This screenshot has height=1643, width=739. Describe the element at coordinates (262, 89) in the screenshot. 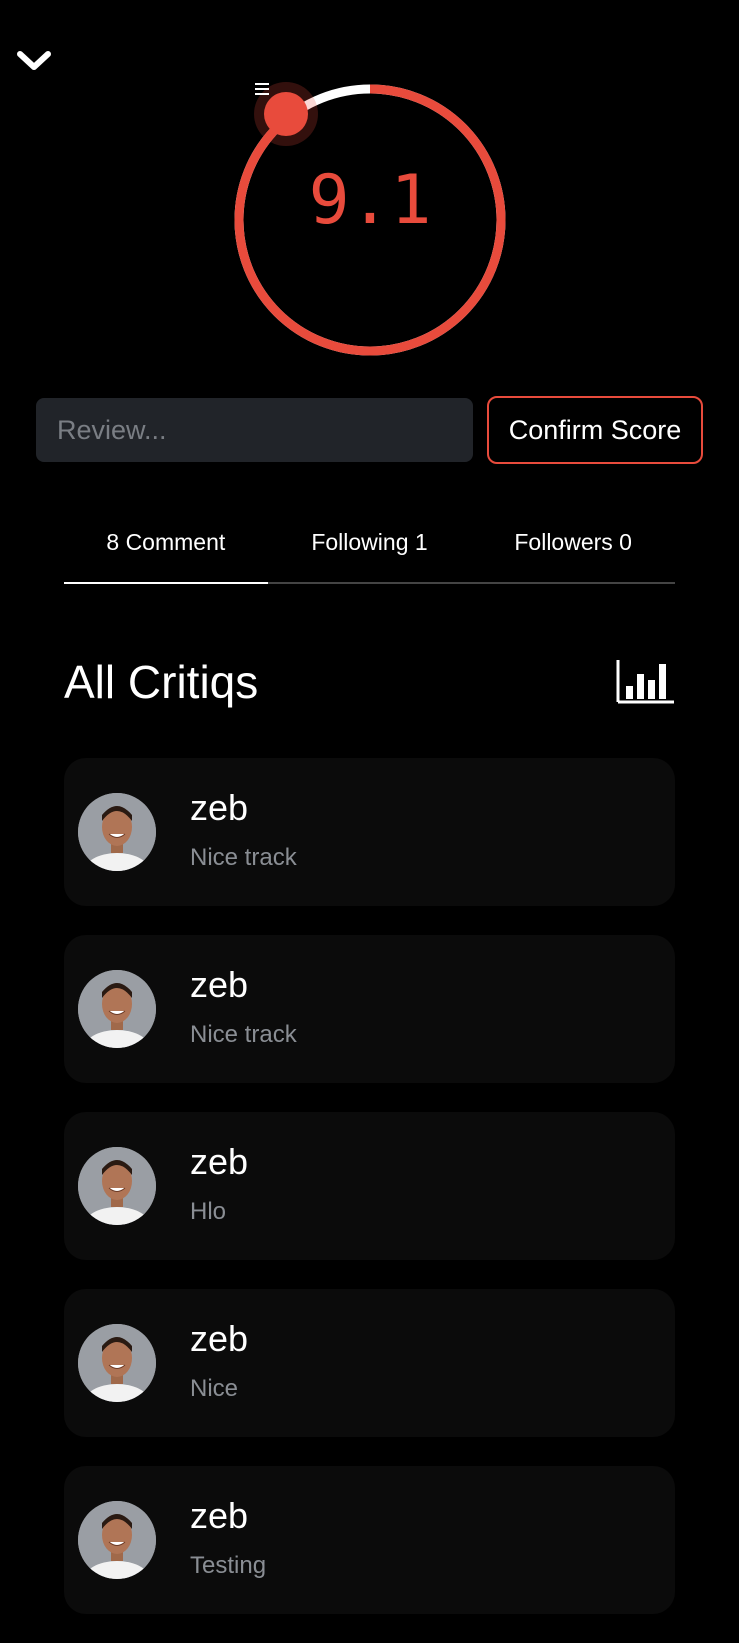

I see `menu-lines-icon` at that location.